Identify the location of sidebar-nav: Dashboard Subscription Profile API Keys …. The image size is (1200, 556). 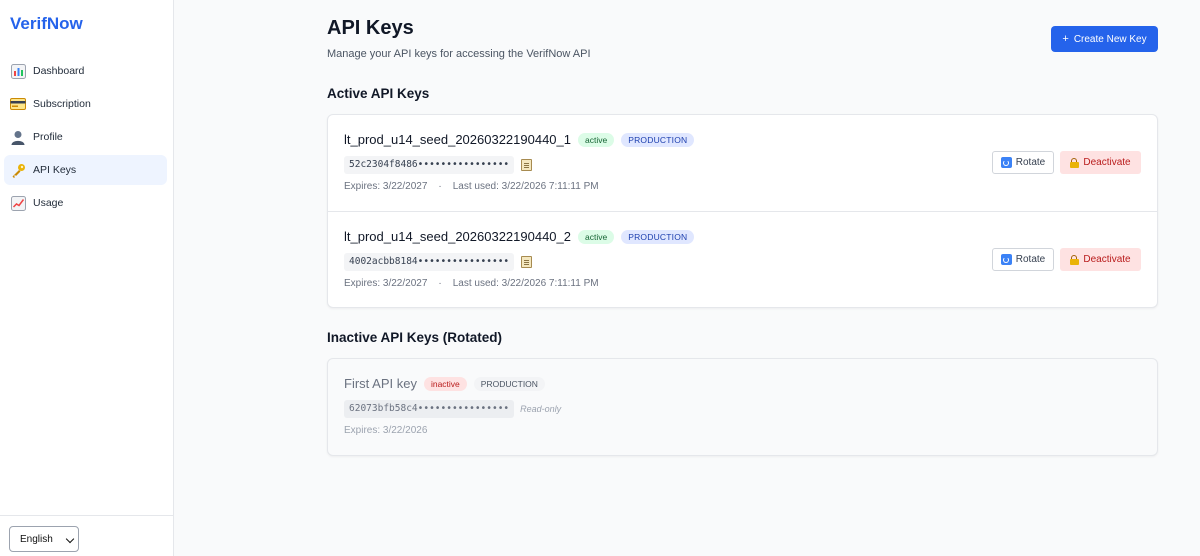
(85, 138).